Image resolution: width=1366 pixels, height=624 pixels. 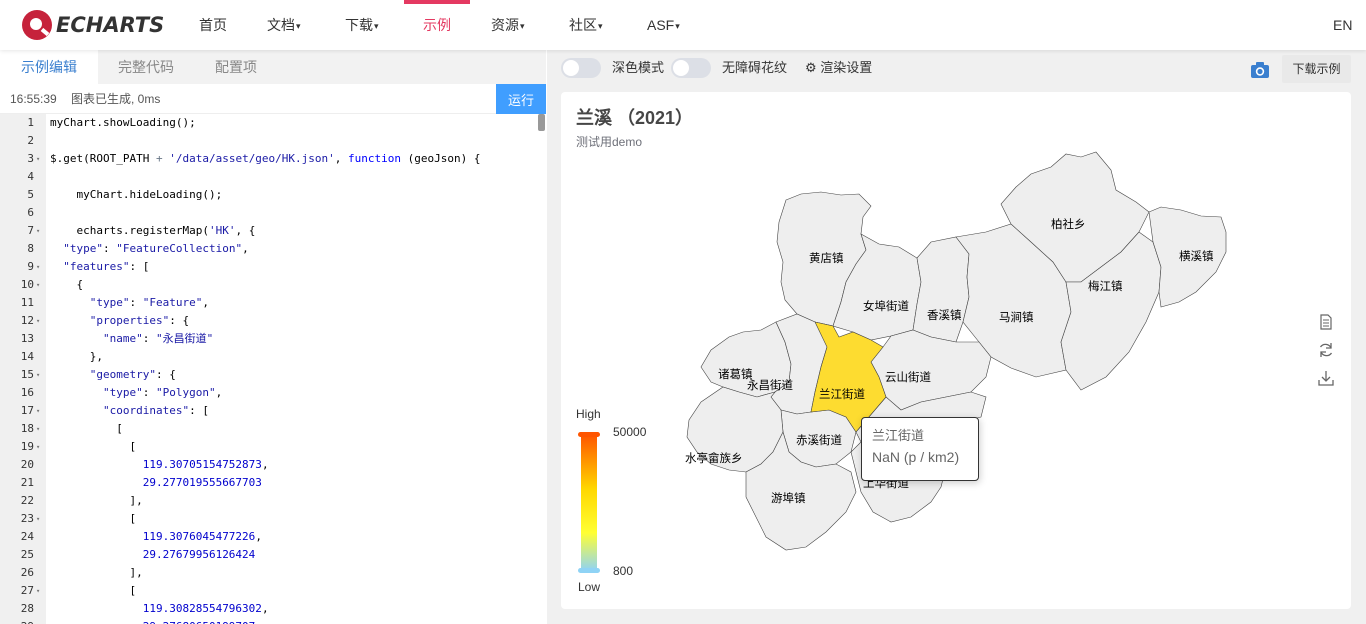 What do you see at coordinates (273, 321) in the screenshot?
I see `code-line: 12 ▾ "properties": {` at bounding box center [273, 321].